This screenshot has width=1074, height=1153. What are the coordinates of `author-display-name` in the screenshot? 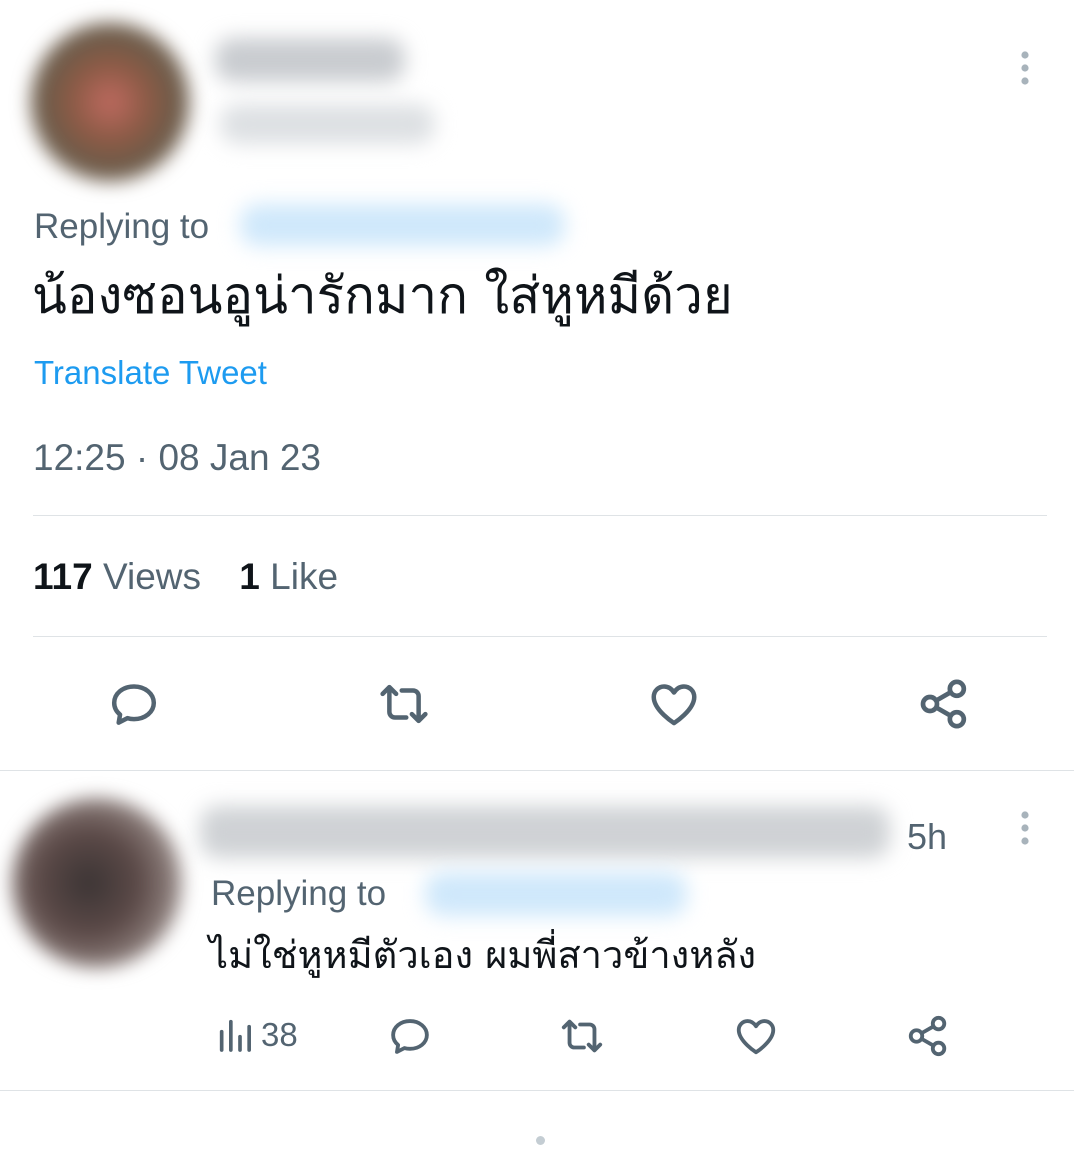 It's located at (310, 60).